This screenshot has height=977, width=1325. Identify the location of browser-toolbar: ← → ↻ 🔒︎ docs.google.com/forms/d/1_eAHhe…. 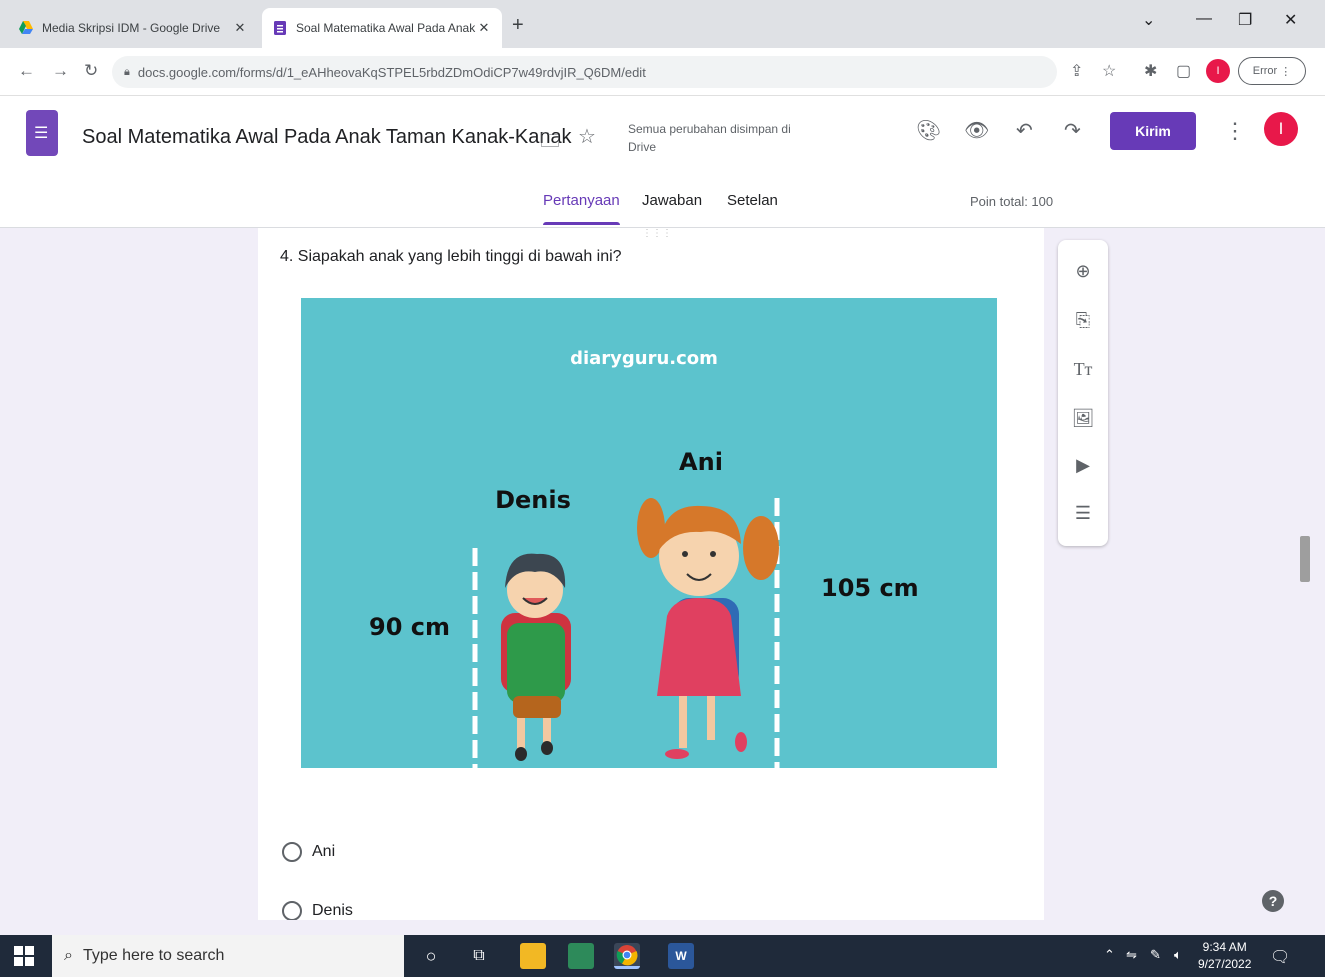
(662, 72).